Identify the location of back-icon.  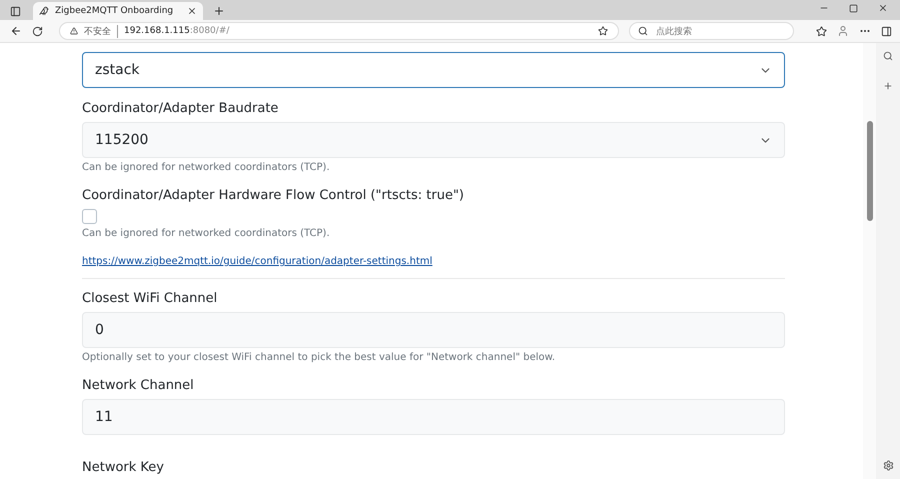
(16, 31).